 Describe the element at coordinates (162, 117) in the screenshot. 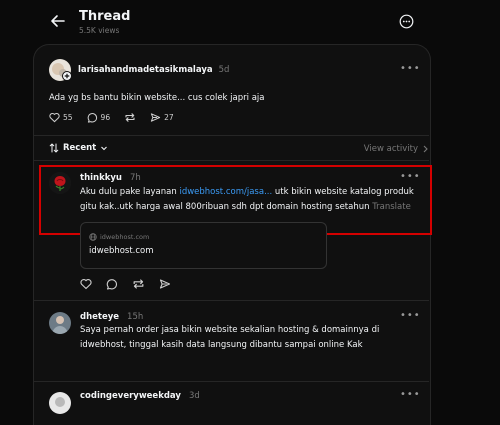

I see `share-button: 27` at that location.